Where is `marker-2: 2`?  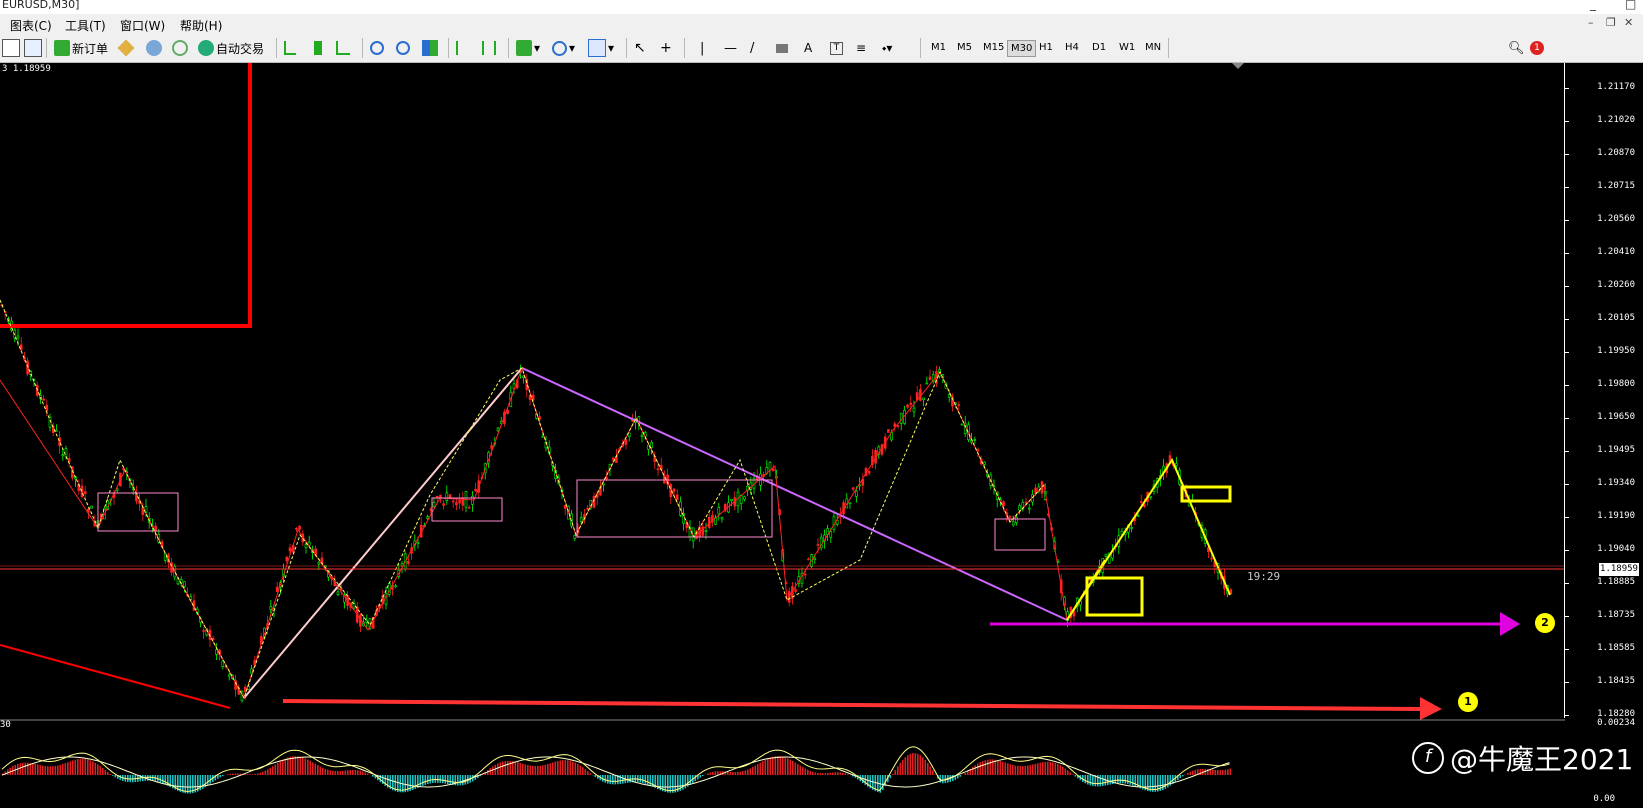
marker-2: 2 is located at coordinates (1545, 623).